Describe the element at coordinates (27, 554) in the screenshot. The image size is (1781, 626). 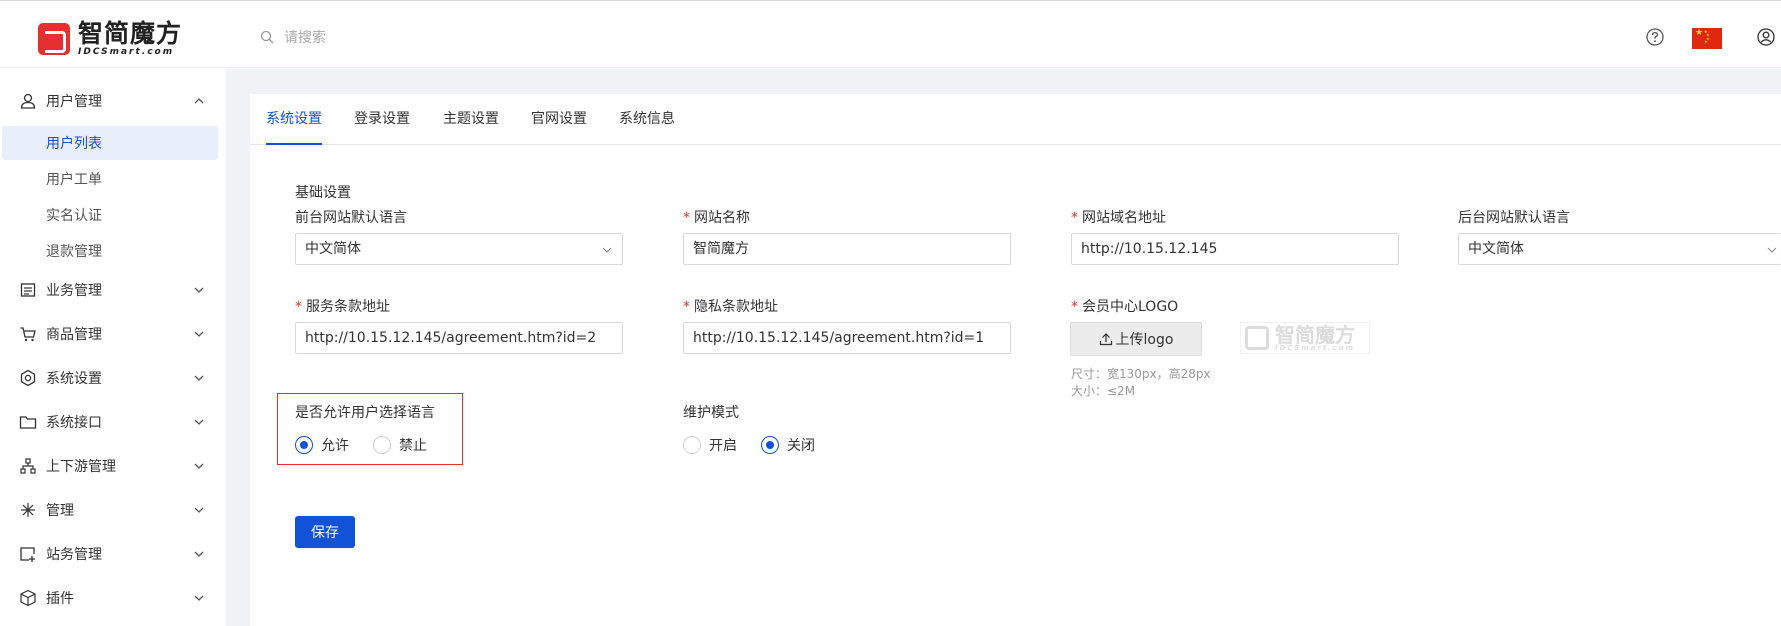
I see `site-icon` at that location.